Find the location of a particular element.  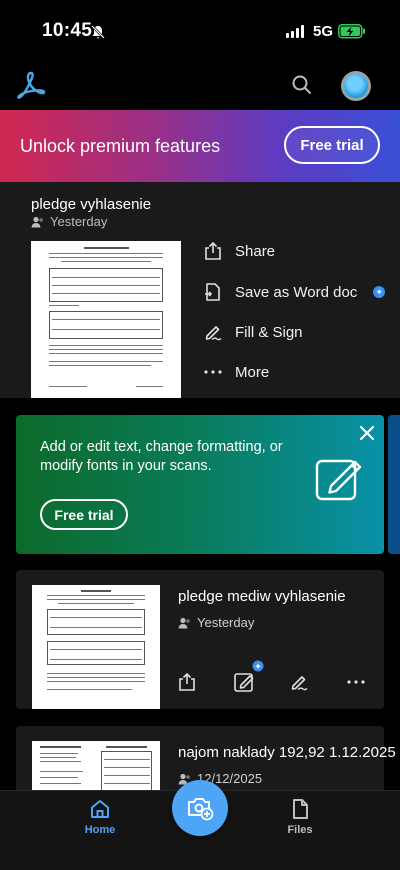

nav-files: Files is located at coordinates (300, 817).